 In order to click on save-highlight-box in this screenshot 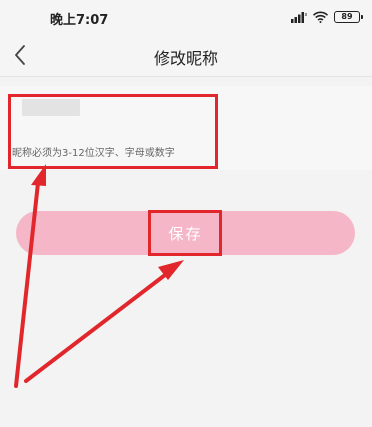, I will do `click(185, 233)`.